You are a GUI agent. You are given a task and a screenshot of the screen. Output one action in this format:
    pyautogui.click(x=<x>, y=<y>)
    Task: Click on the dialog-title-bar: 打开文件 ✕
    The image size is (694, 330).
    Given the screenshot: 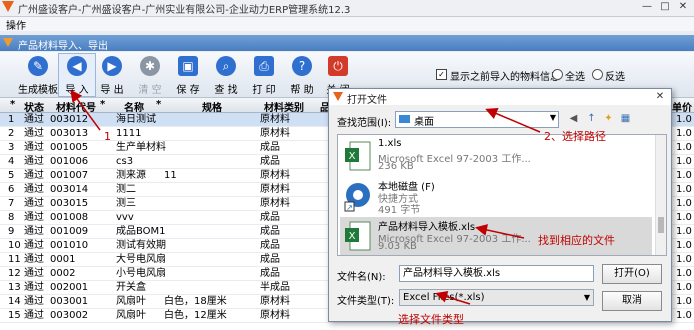 What is the action you would take?
    pyautogui.click(x=500, y=97)
    